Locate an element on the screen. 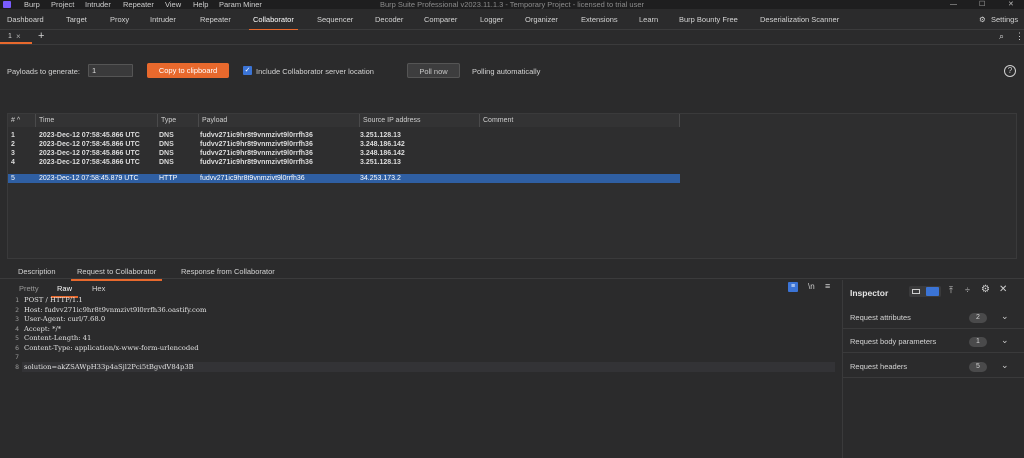 This screenshot has width=1024, height=458. cell-type: HTTP is located at coordinates (168, 178).